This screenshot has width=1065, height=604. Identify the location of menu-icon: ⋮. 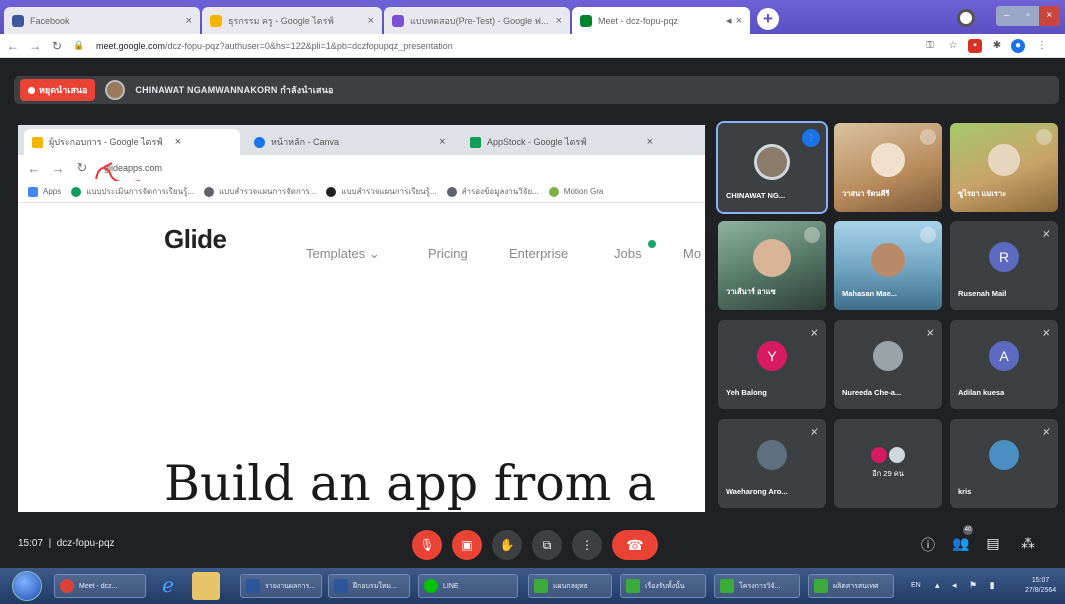
(1042, 46).